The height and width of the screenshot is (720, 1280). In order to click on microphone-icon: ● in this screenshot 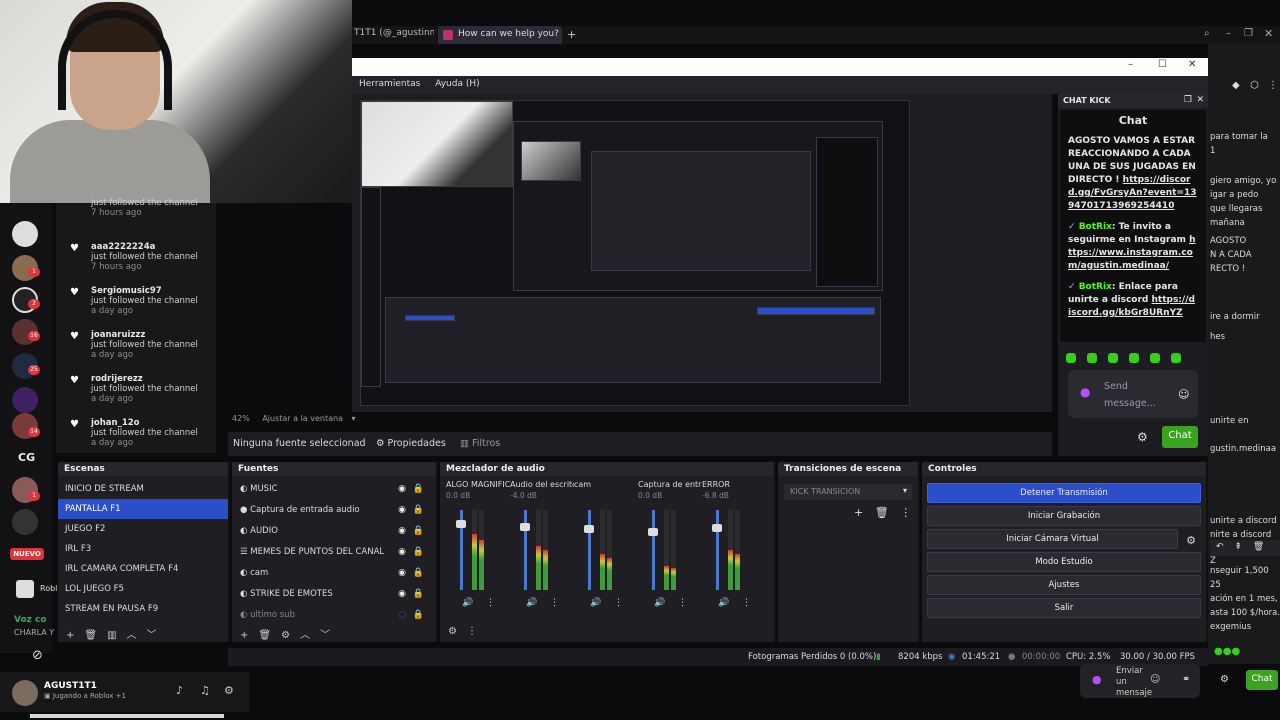, I will do `click(1085, 392)`.